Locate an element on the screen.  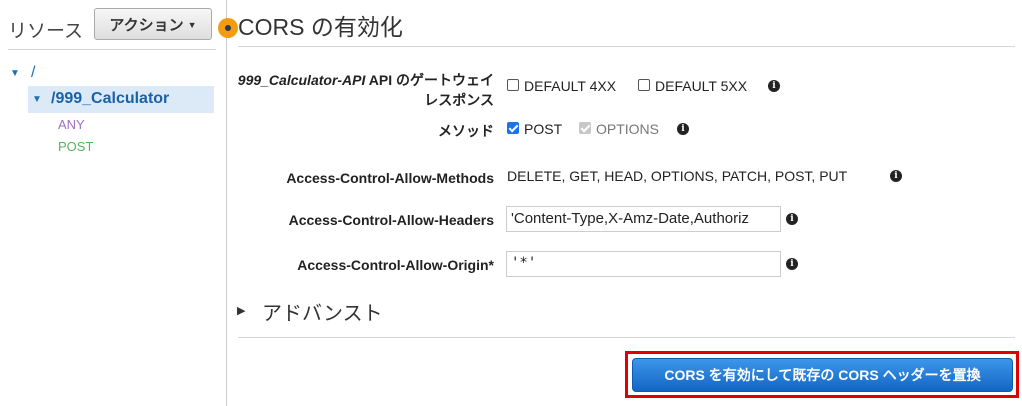
page-title: CORS の有効化 is located at coordinates (320, 27).